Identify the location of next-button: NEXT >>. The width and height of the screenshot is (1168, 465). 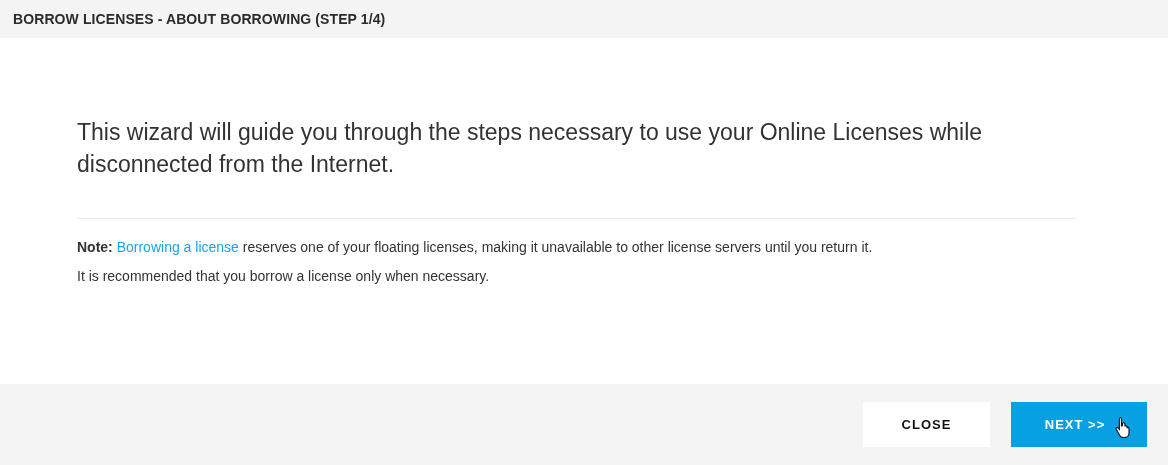
(1079, 424).